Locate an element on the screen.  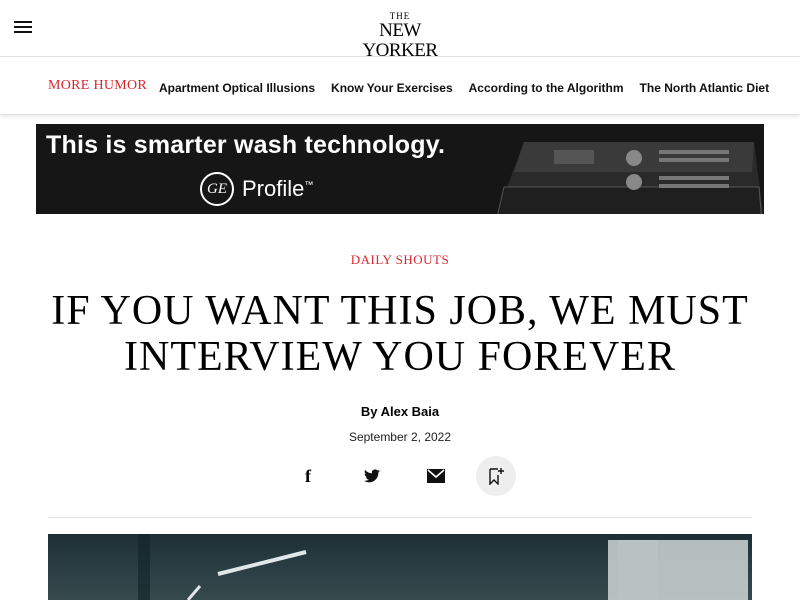
email-icon is located at coordinates (436, 476).